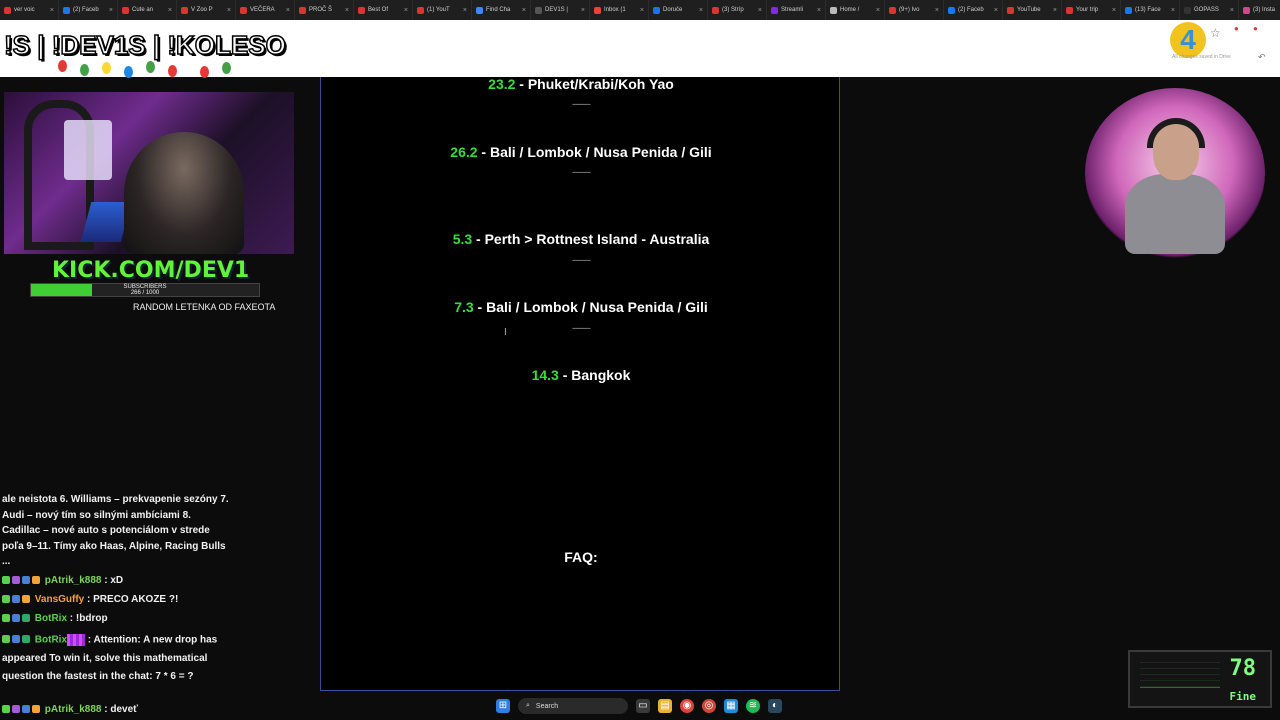 This screenshot has width=1280, height=720. Describe the element at coordinates (687, 706) in the screenshot. I see `chrome-icon: ◉` at that location.